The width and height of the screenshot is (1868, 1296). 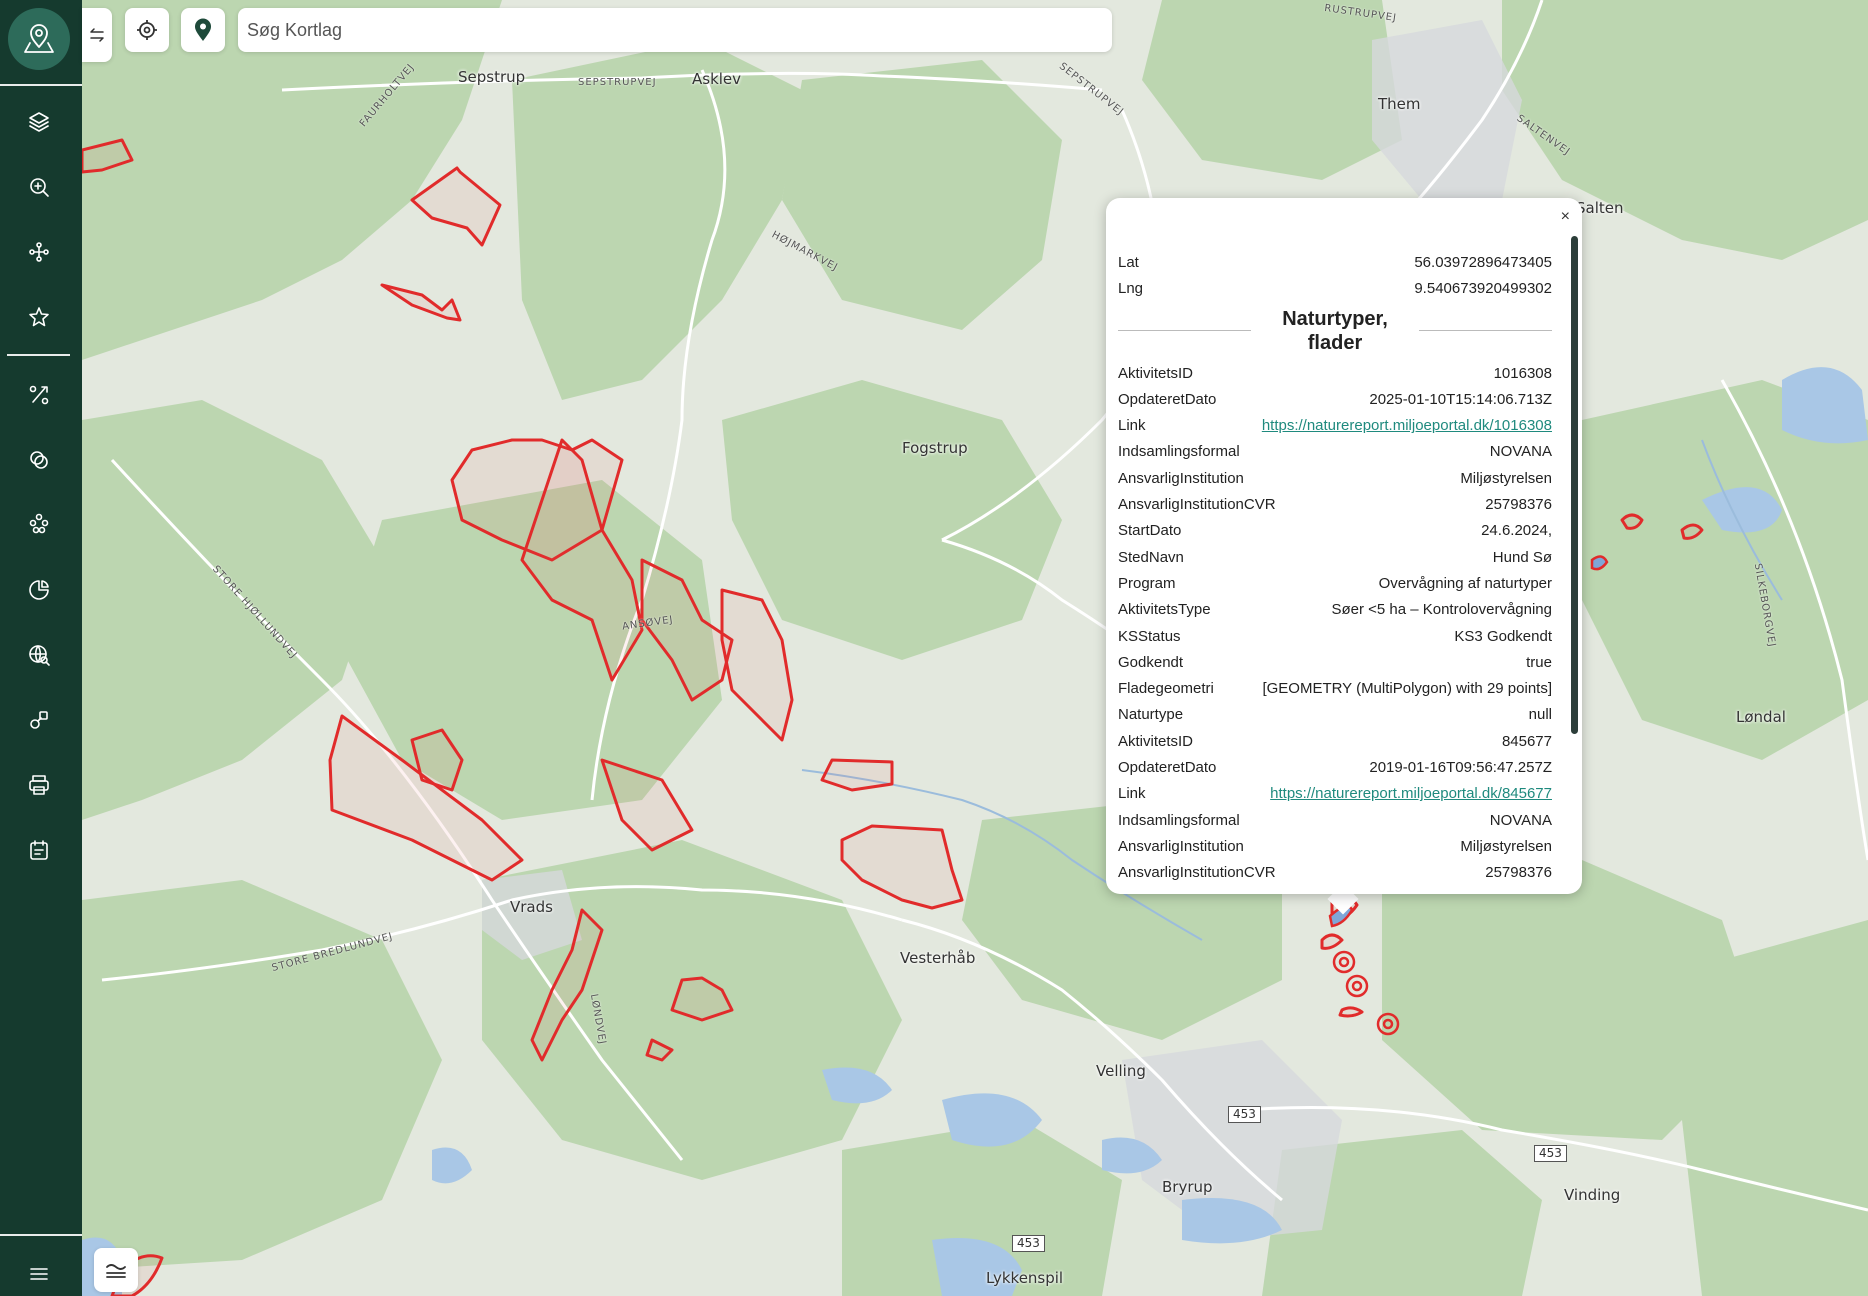 I want to click on sidebar-toggle-button, so click(x=97, y=35).